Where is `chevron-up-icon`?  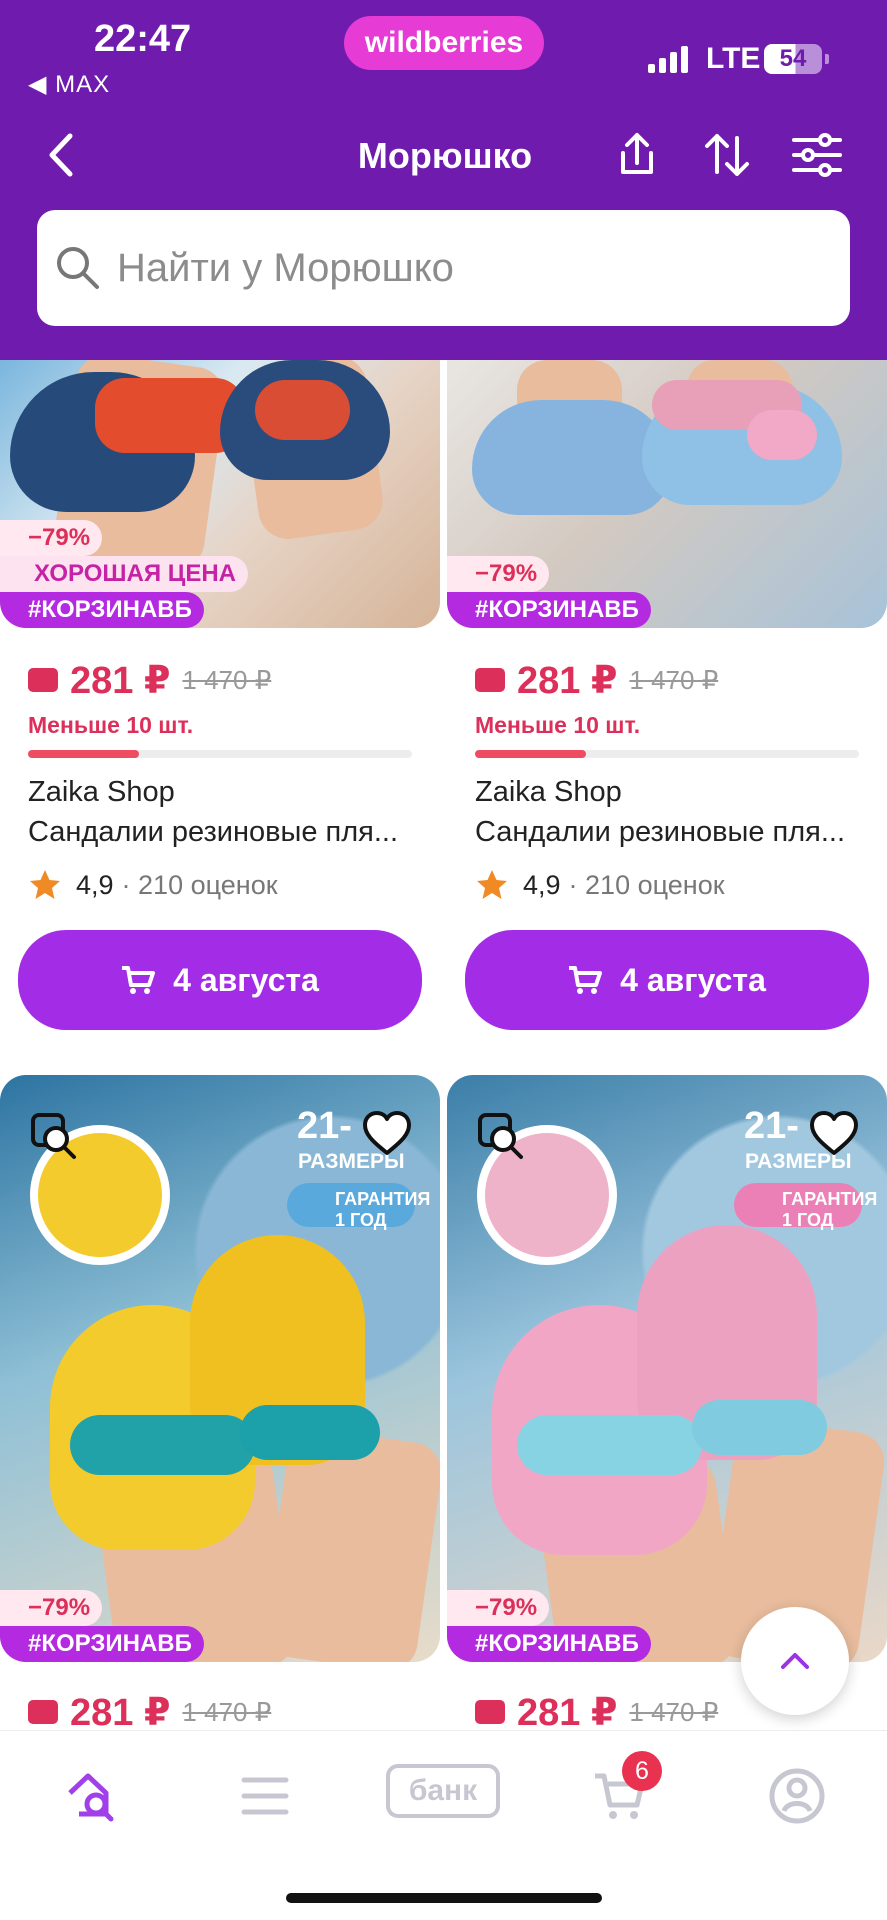
chevron-up-icon is located at coordinates (795, 1661).